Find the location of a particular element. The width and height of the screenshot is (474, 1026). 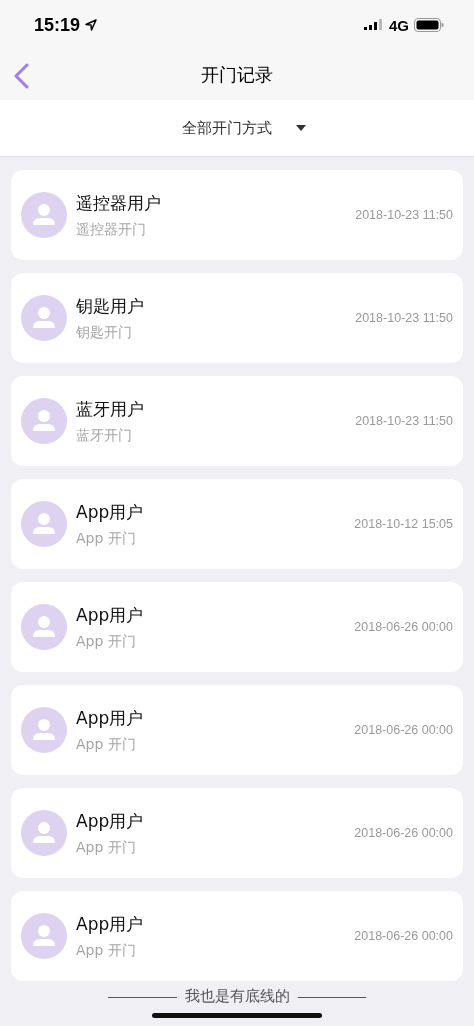

record-time: 2018-10-12 15:05 is located at coordinates (403, 524).